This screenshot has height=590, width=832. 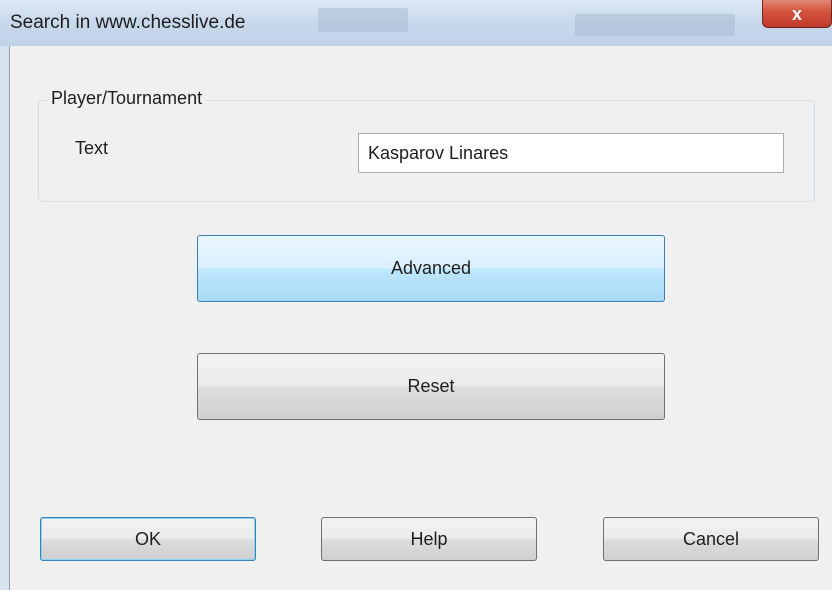 I want to click on advanced-button-label: Advanced, so click(x=431, y=268).